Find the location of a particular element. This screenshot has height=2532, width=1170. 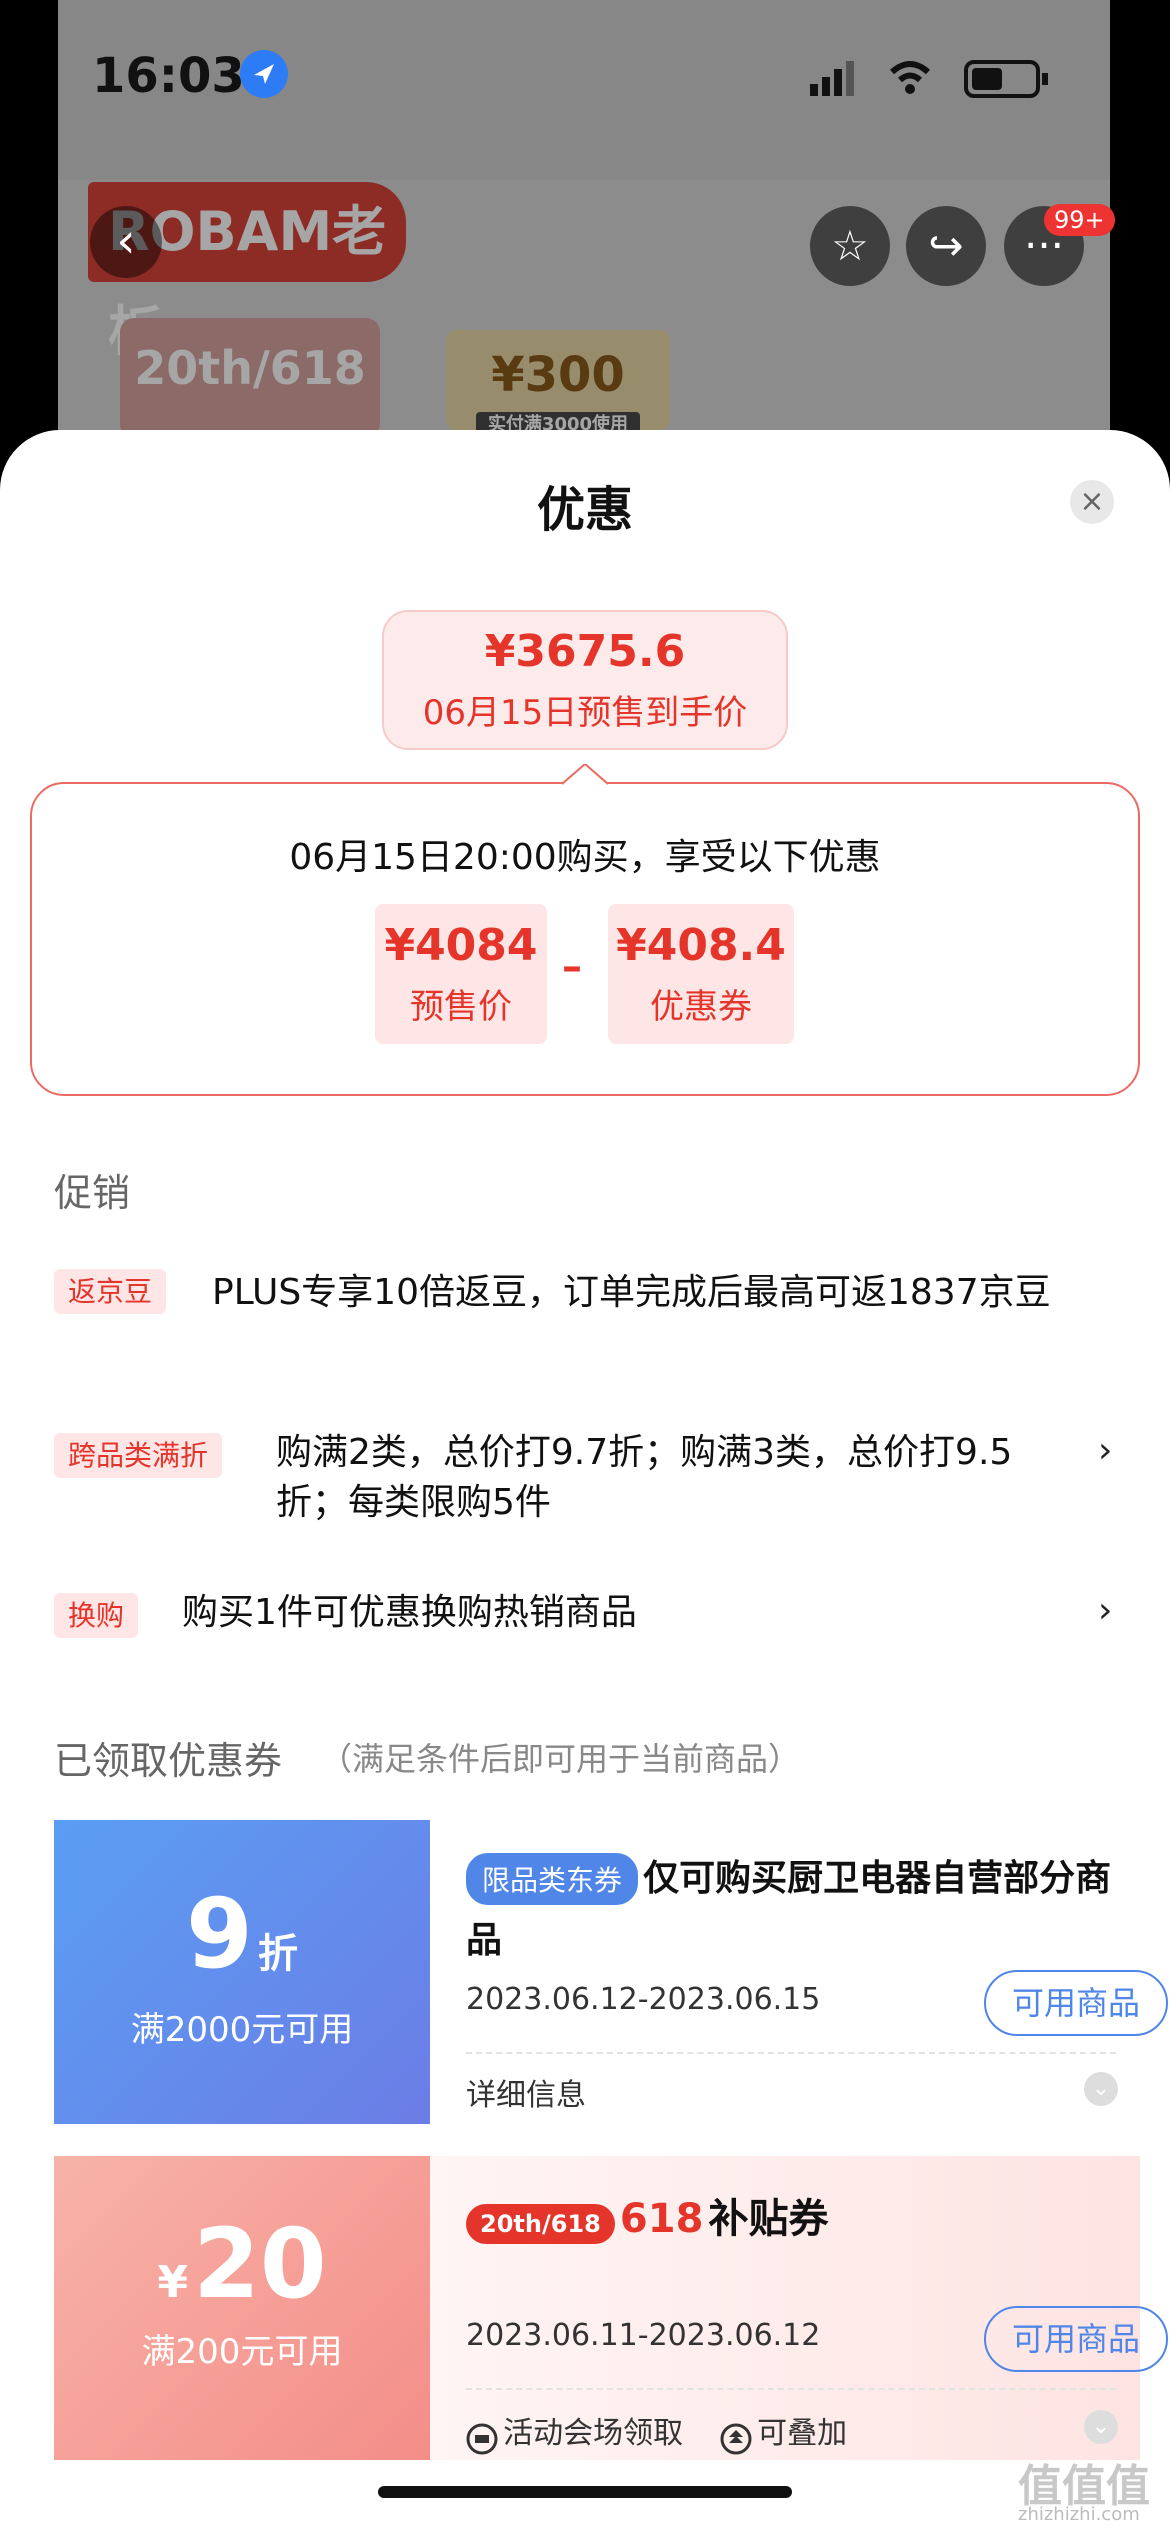

battery-icon is located at coordinates (1006, 79).